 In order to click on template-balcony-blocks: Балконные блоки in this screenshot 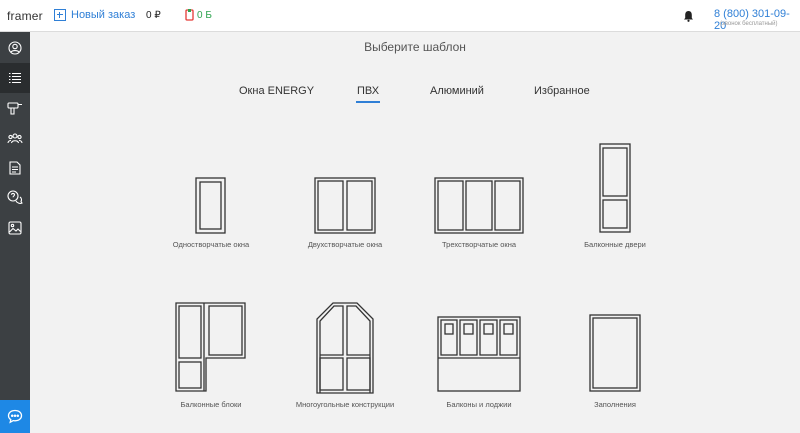, I will do `click(211, 357)`.